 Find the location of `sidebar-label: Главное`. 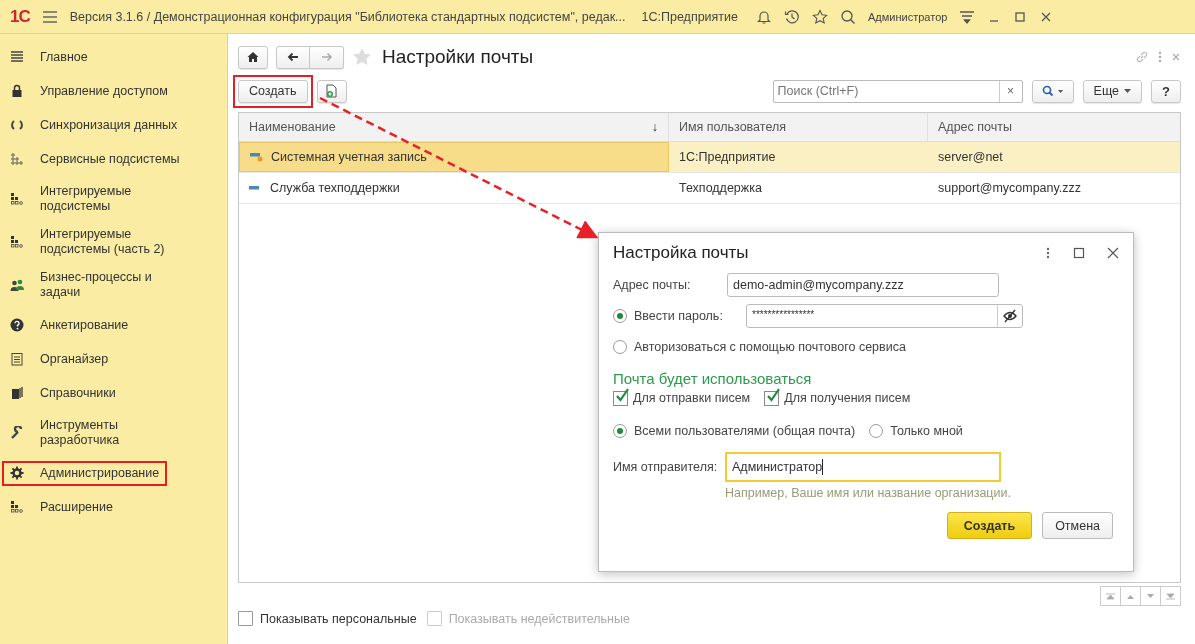

sidebar-label: Главное is located at coordinates (64, 56).